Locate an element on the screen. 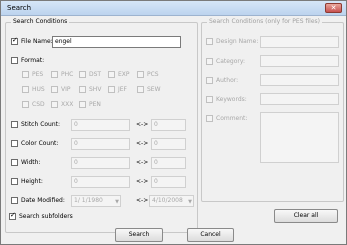 The width and height of the screenshot is (347, 245). format-type-label: HUS is located at coordinates (38, 89).